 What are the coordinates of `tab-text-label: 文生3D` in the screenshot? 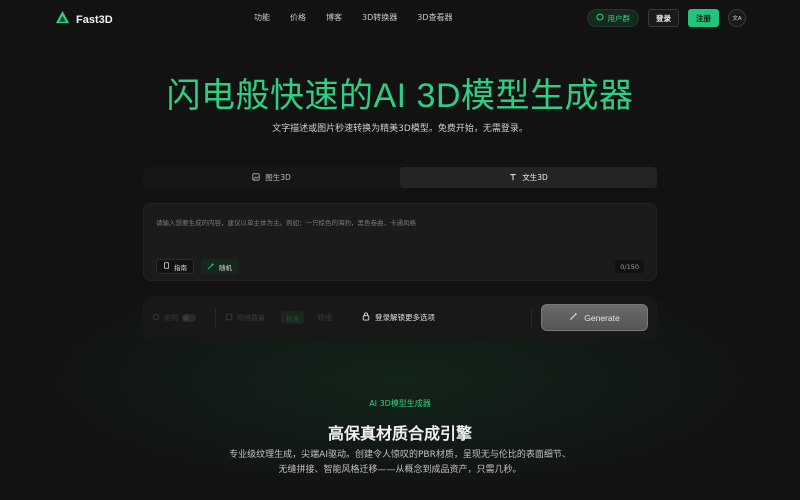 It's located at (535, 177).